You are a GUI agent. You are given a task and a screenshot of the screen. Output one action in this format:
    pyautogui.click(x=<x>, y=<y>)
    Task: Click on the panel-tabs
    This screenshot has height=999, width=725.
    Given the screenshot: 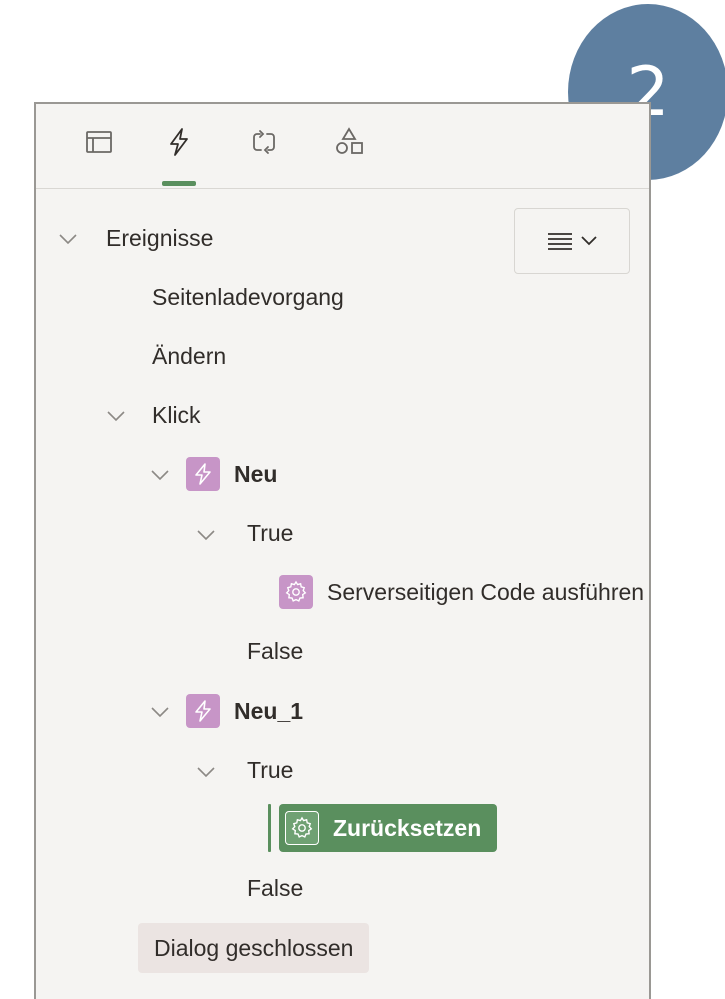 What is the action you would take?
    pyautogui.click(x=342, y=146)
    